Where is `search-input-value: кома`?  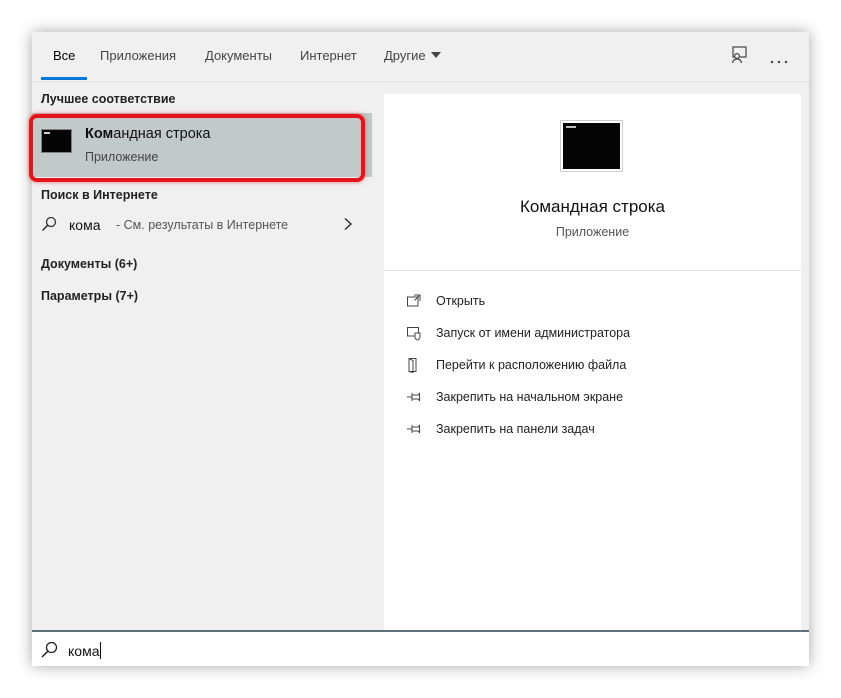 search-input-value: кома is located at coordinates (84, 651).